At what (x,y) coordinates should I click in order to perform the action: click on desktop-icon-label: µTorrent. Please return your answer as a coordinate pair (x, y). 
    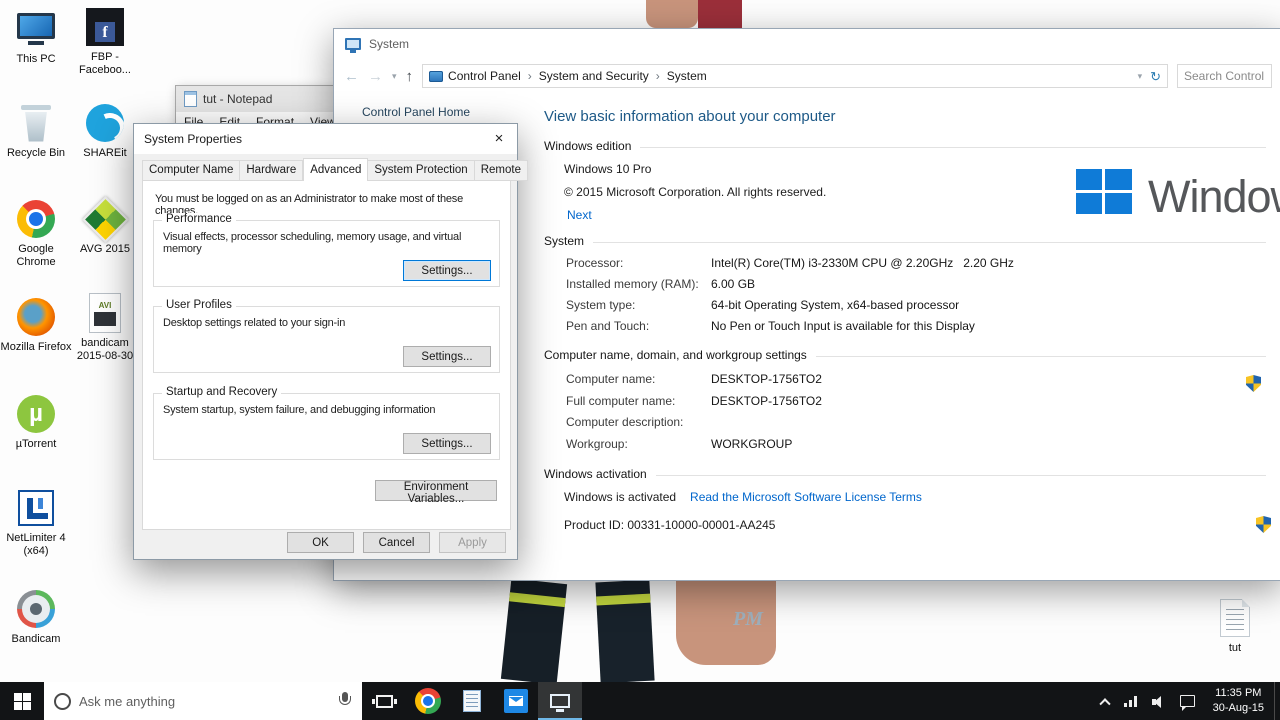
    Looking at the image, I should click on (36, 444).